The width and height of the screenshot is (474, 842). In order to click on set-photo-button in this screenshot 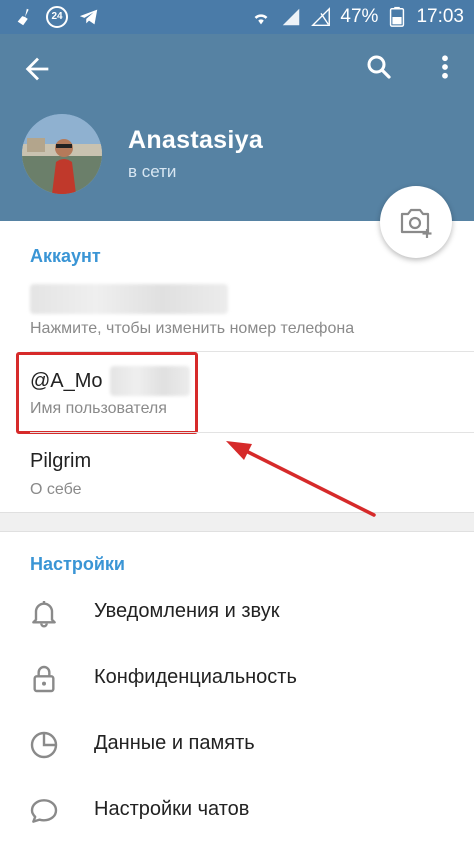, I will do `click(416, 222)`.